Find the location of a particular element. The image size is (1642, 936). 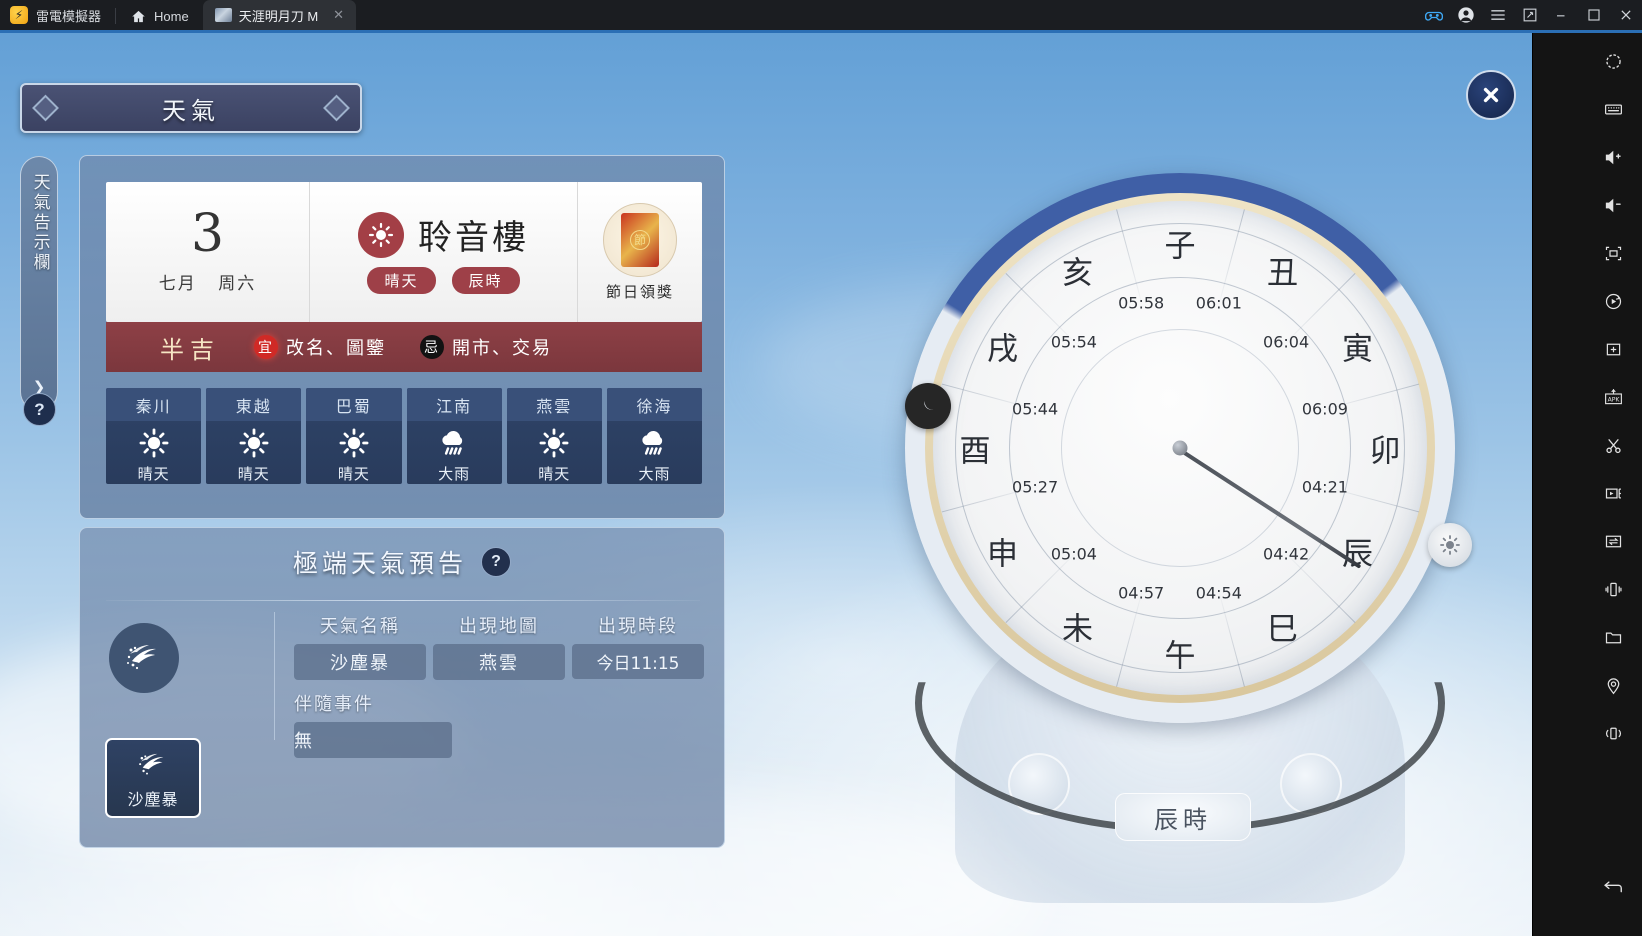

gamepad-icon is located at coordinates (1434, 15).